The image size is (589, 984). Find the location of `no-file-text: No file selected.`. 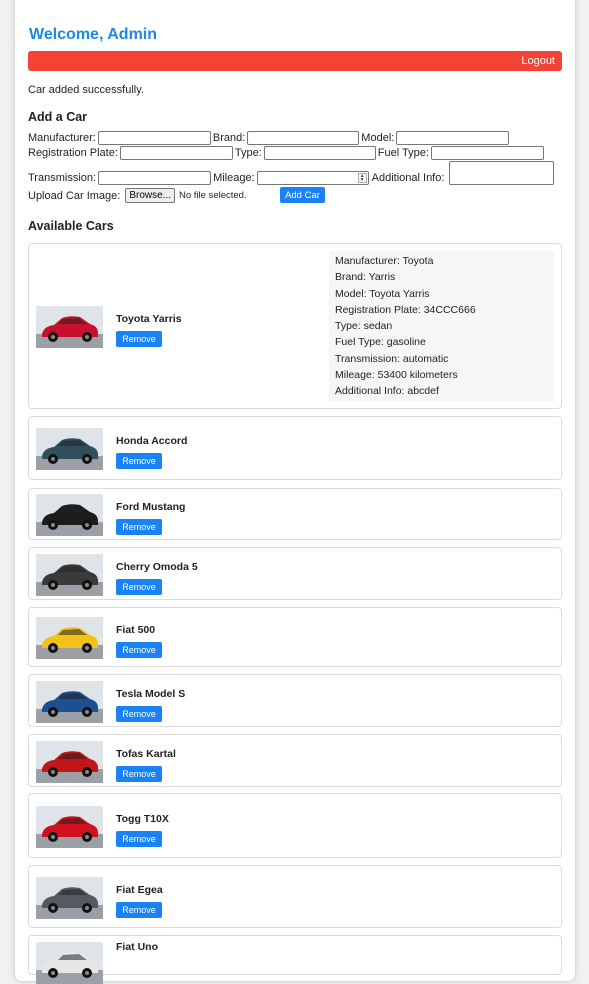

no-file-text: No file selected. is located at coordinates (213, 195).